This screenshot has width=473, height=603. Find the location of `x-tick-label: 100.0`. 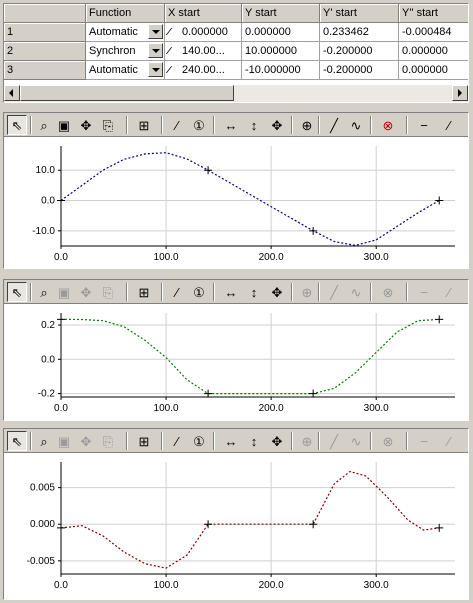

x-tick-label: 100.0 is located at coordinates (166, 408).